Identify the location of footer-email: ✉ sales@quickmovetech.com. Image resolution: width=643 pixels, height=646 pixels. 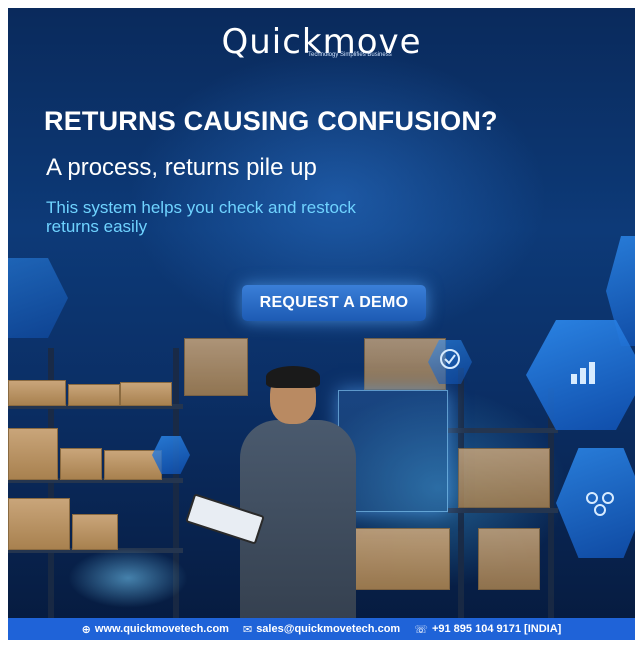
(321, 629).